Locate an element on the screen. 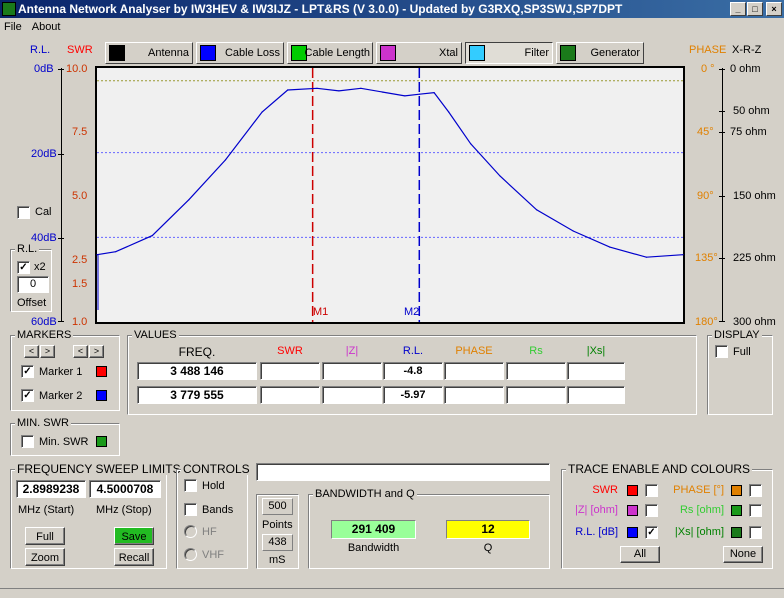  ms-label: mS is located at coordinates (277, 560).